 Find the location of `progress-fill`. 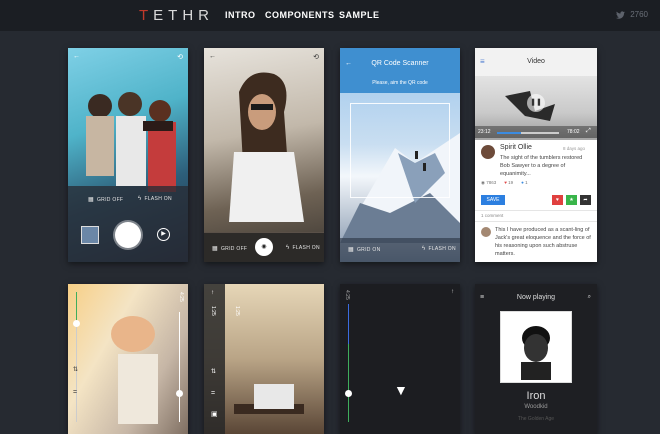

progress-fill is located at coordinates (509, 133).